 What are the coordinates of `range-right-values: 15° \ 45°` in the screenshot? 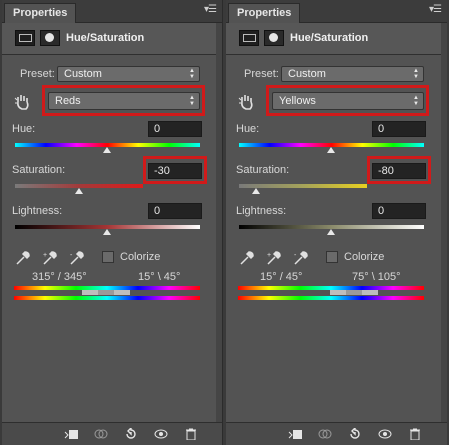 It's located at (159, 277).